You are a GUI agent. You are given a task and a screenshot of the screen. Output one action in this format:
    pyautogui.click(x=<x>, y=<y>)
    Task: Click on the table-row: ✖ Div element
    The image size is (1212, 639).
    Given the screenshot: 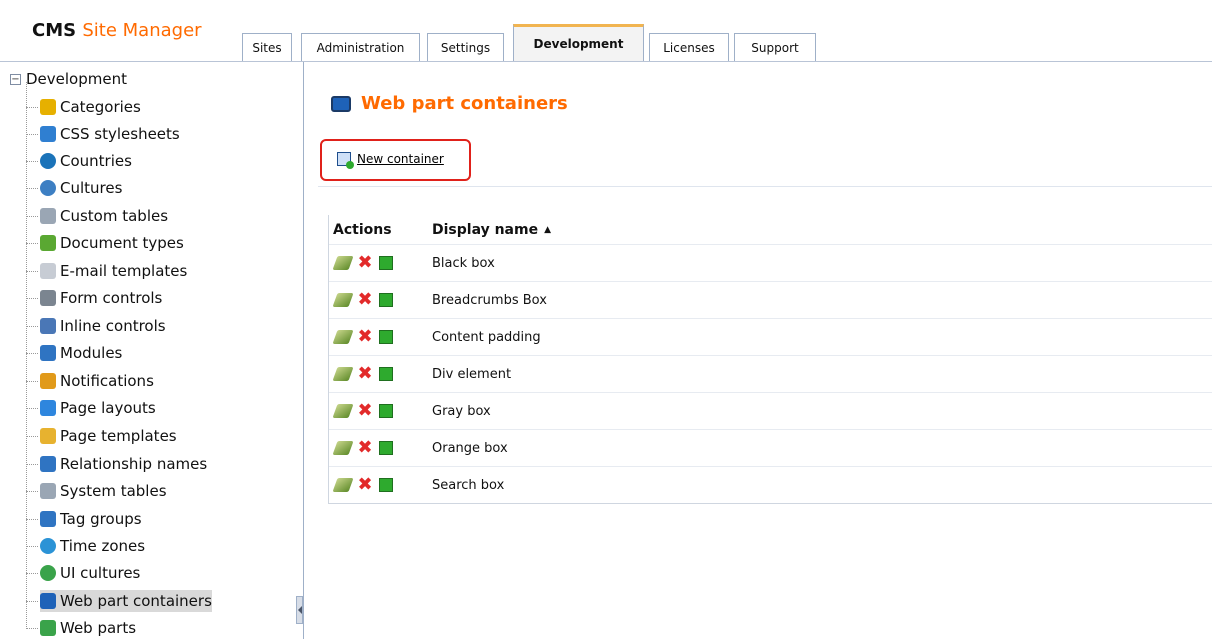 What is the action you would take?
    pyautogui.click(x=770, y=373)
    